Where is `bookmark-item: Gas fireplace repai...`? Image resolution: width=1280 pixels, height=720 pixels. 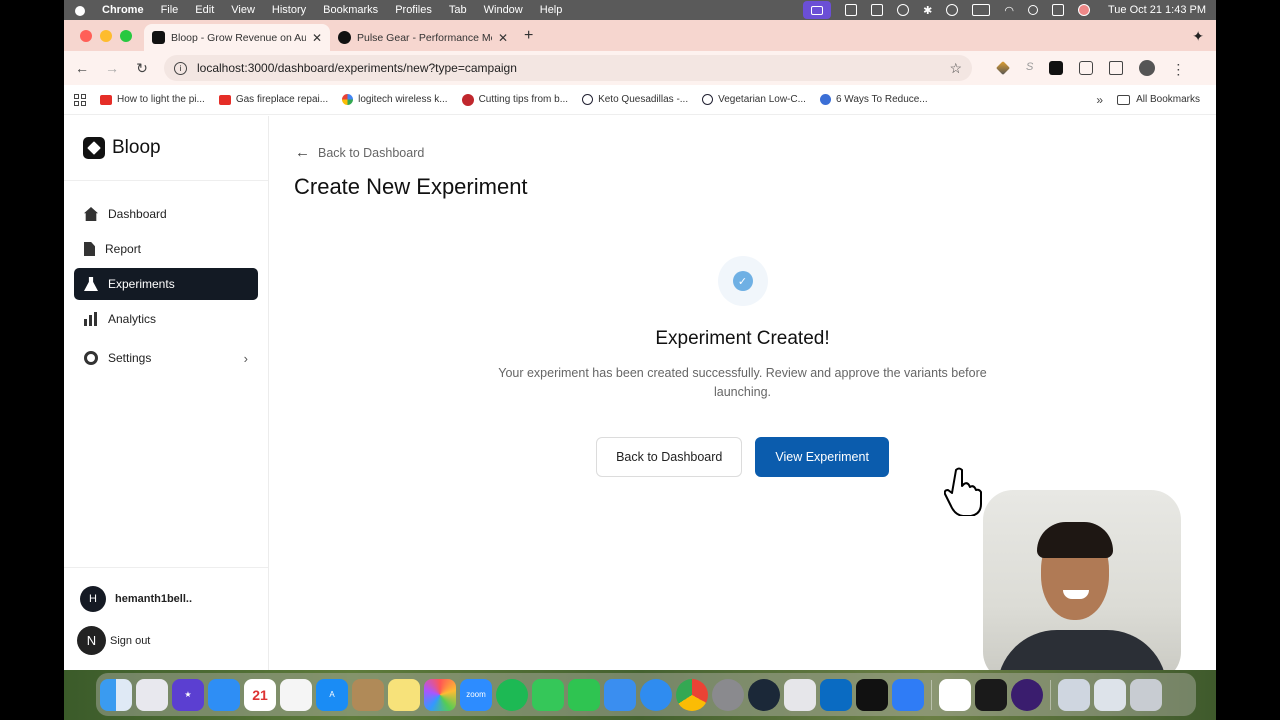
bookmark-item: Gas fireplace repai... is located at coordinates (273, 99).